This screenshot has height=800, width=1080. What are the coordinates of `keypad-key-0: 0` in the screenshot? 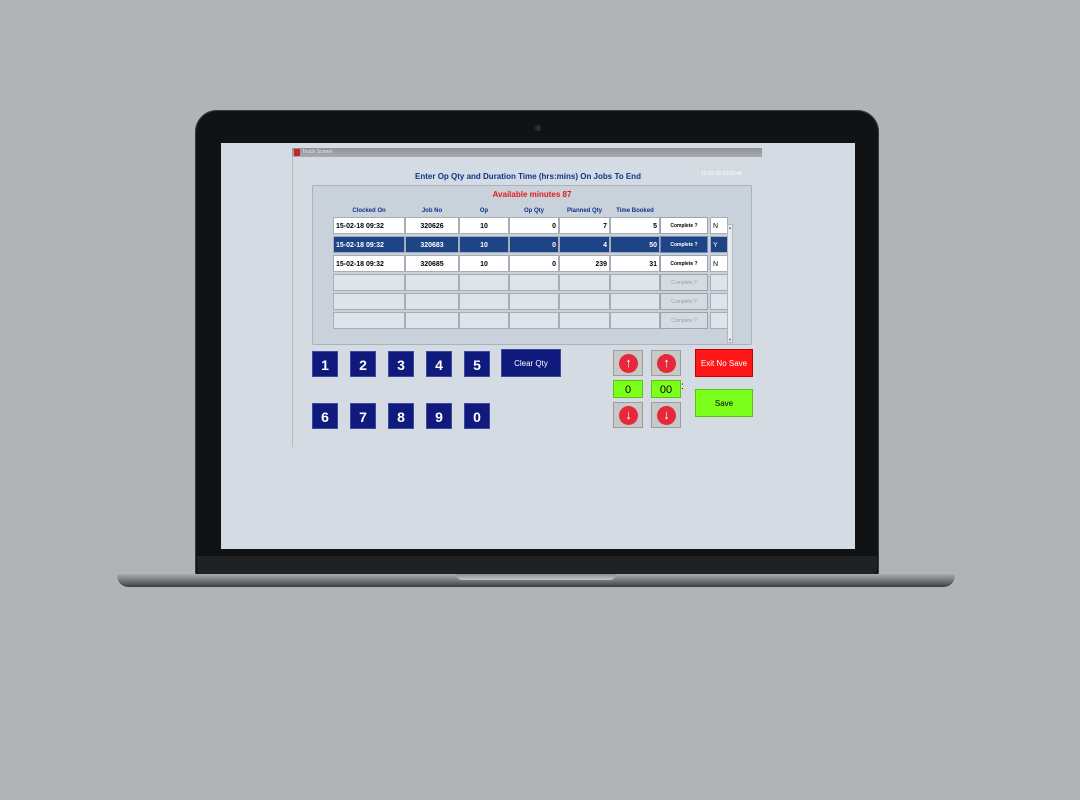 It's located at (477, 416).